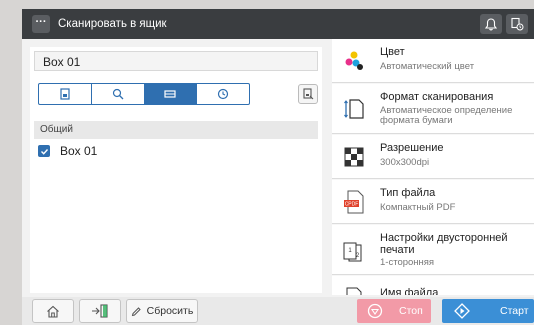 This screenshot has width=534, height=325. I want to click on setting-file-type: CPDF Тип файла Компактный PDF, so click(433, 202).